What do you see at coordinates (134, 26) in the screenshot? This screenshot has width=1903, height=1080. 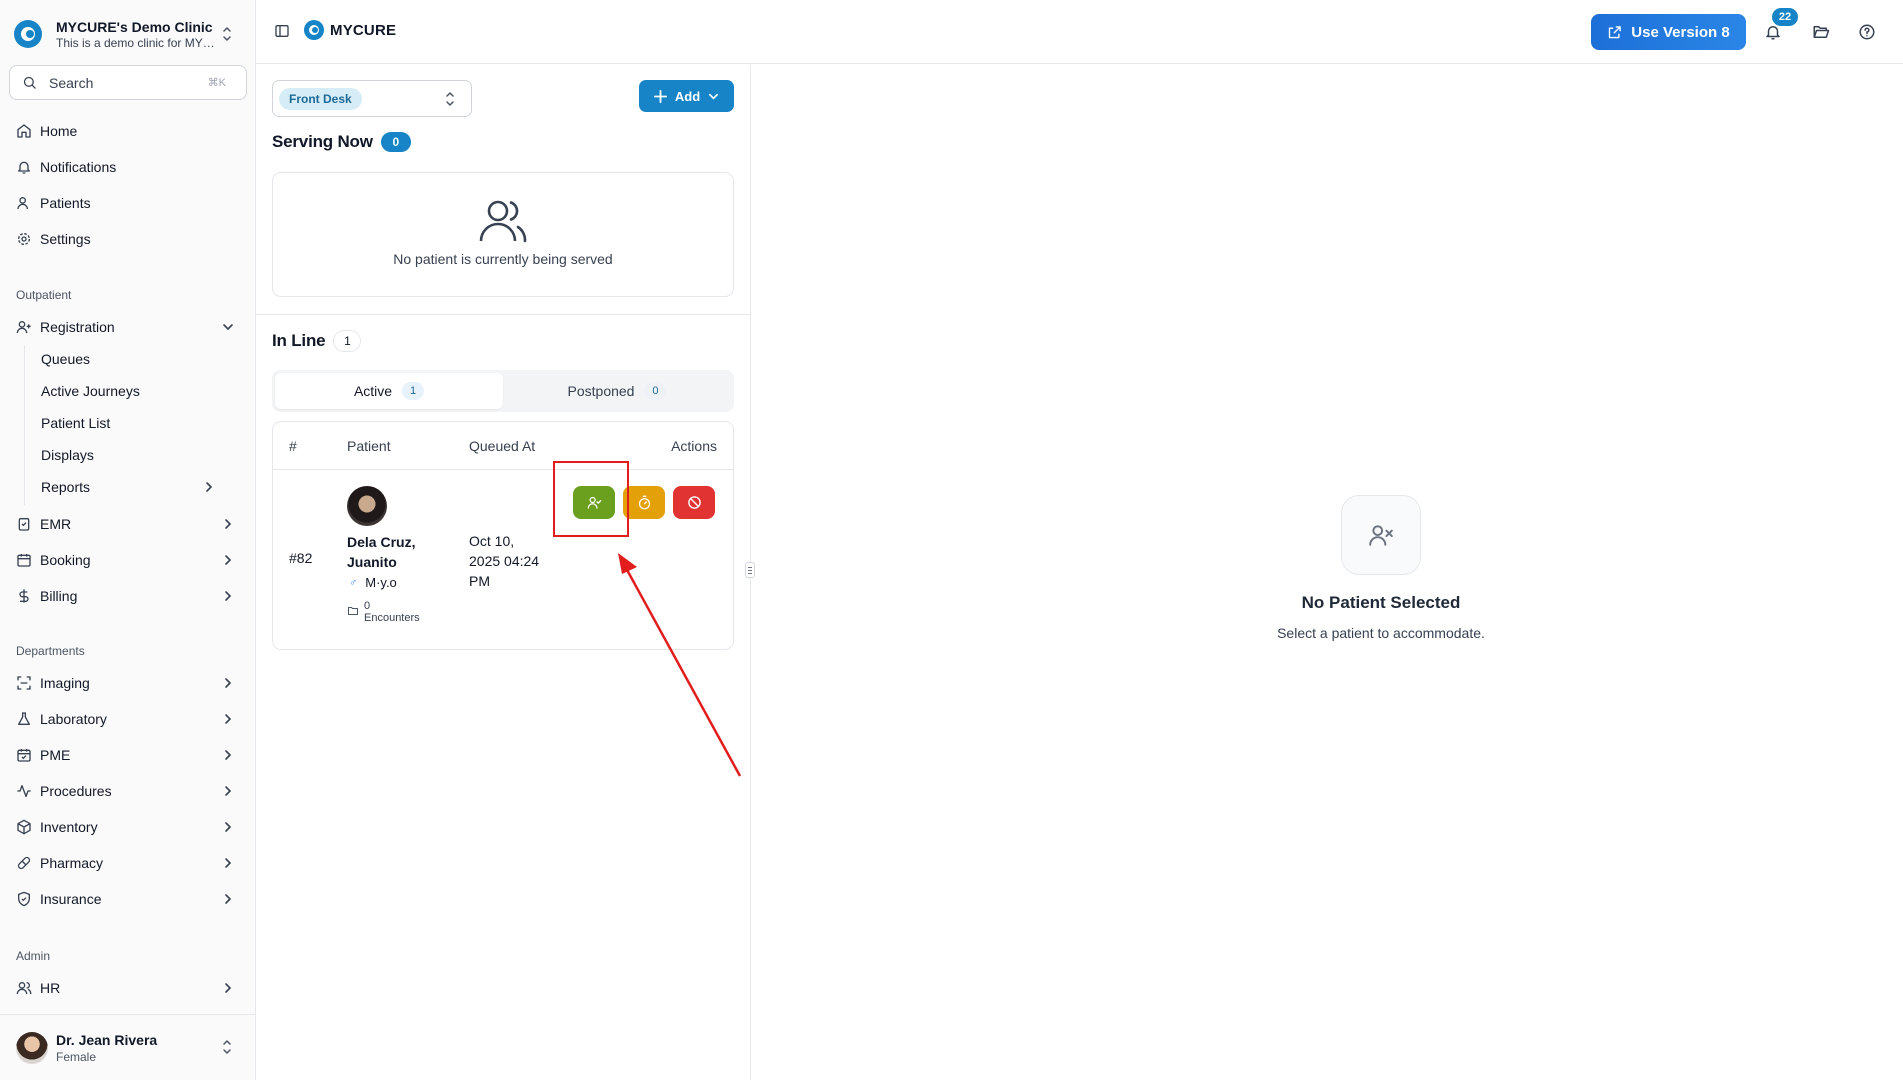 I see `clinic-name: MYCURE's Demo Clinic` at bounding box center [134, 26].